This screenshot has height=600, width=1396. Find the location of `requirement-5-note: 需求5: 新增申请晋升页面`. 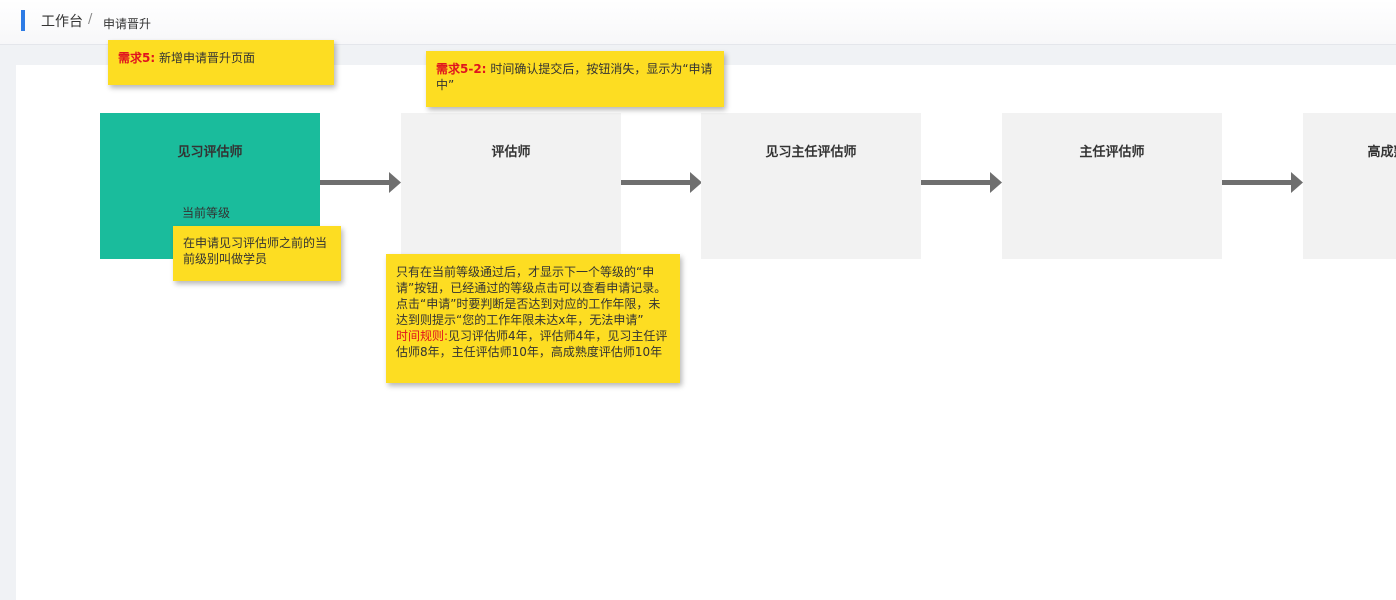

requirement-5-note: 需求5: 新增申请晋升页面 is located at coordinates (221, 62).